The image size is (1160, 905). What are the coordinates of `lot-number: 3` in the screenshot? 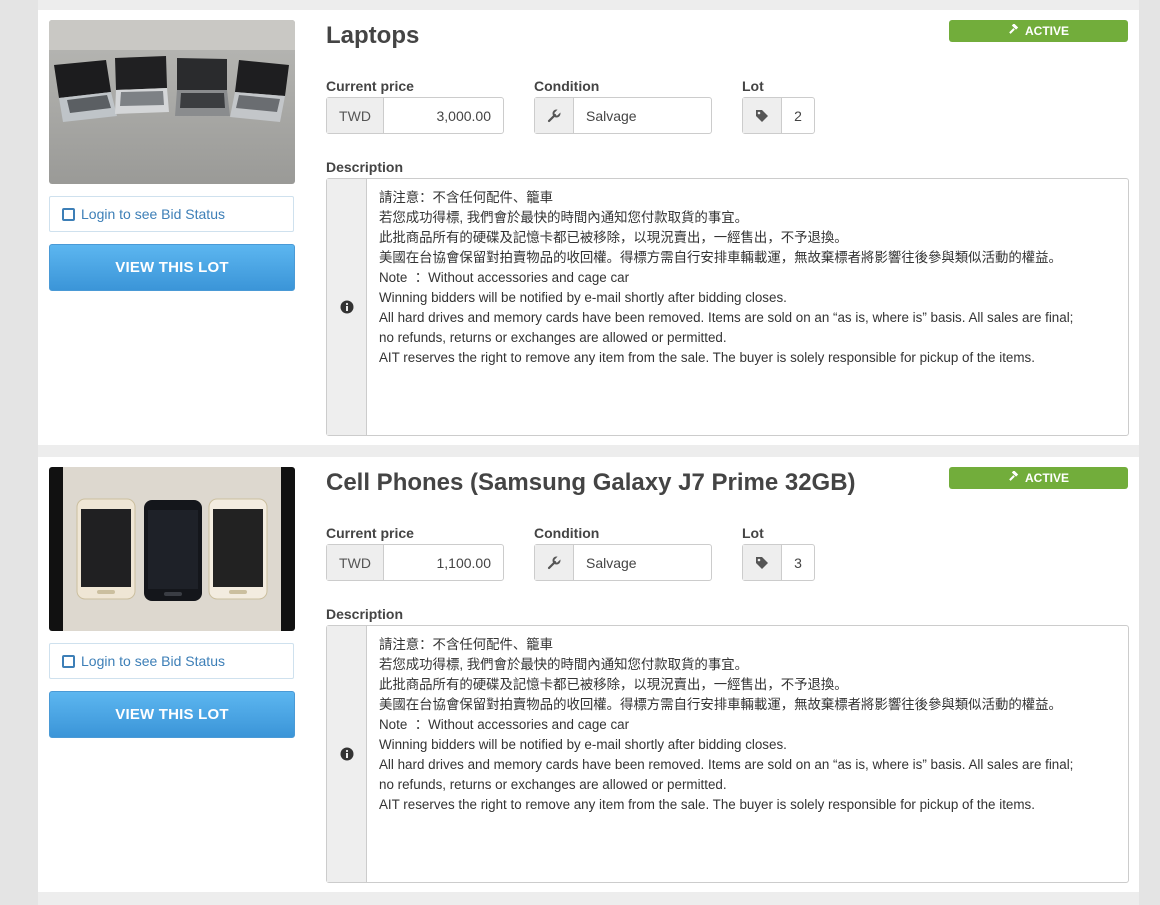 It's located at (798, 562).